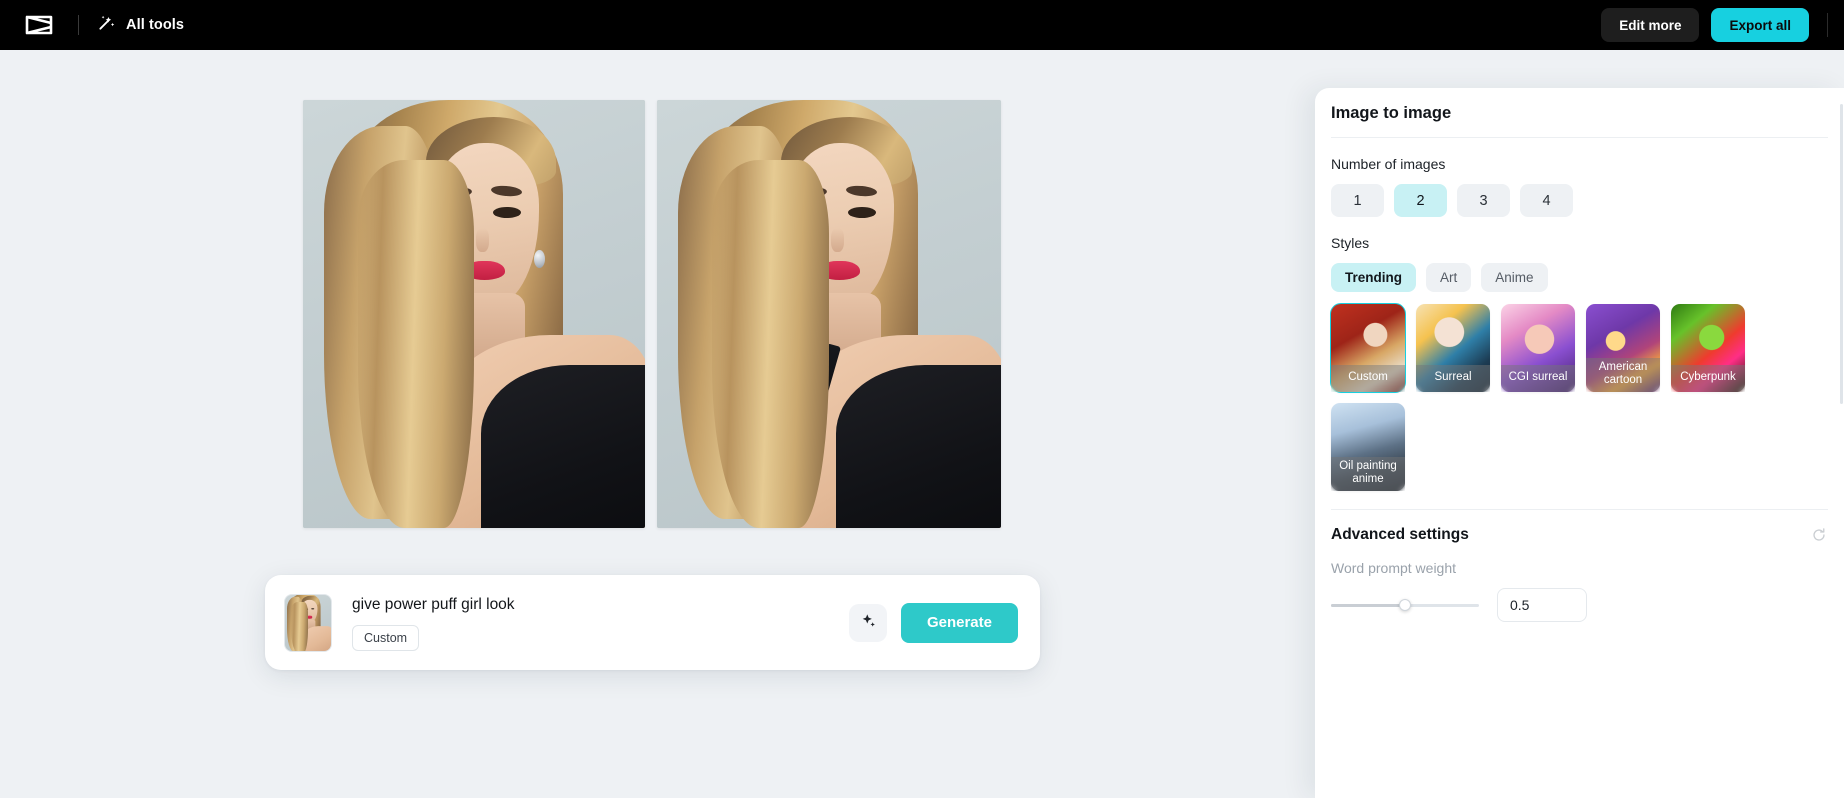 The width and height of the screenshot is (1844, 798). I want to click on panel-title: Image to image, so click(1391, 113).